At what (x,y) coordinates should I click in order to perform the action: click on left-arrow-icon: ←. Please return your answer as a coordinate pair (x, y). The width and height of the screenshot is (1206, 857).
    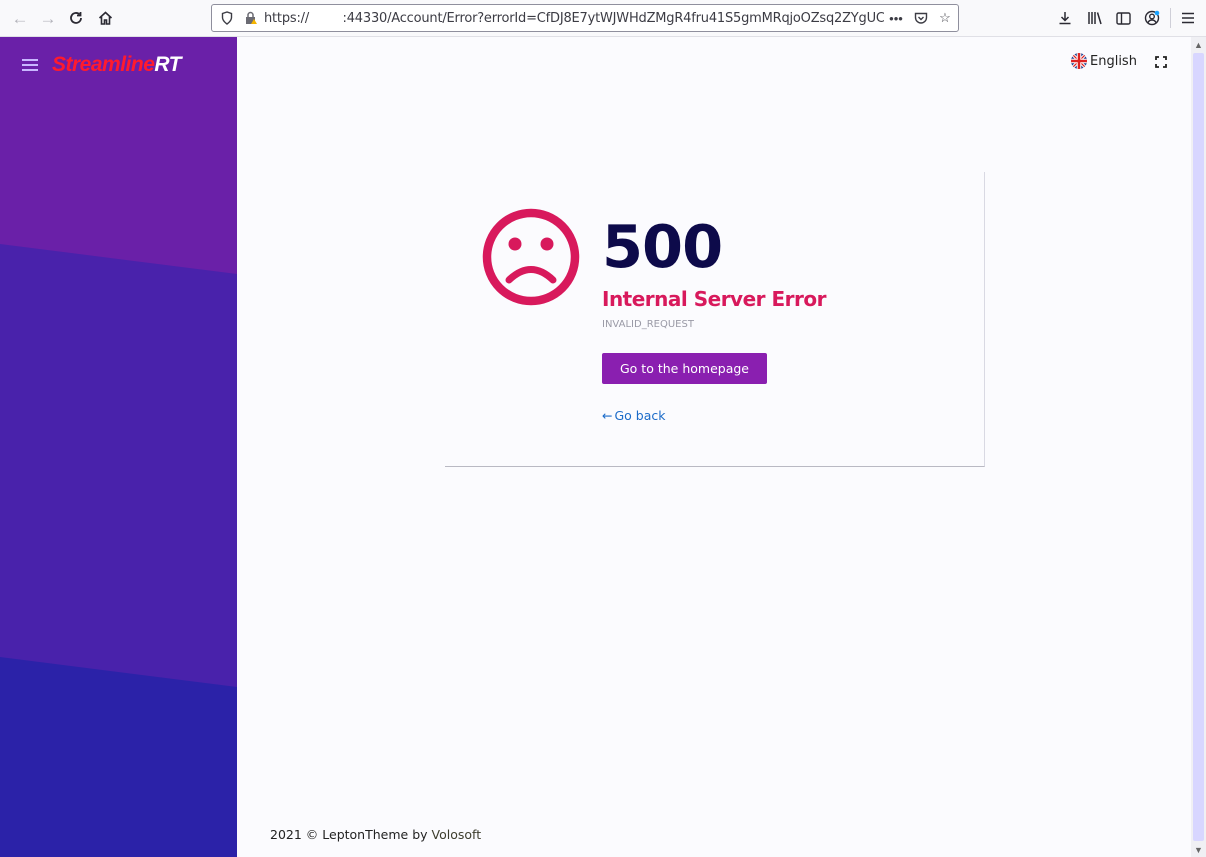
    Looking at the image, I should click on (607, 415).